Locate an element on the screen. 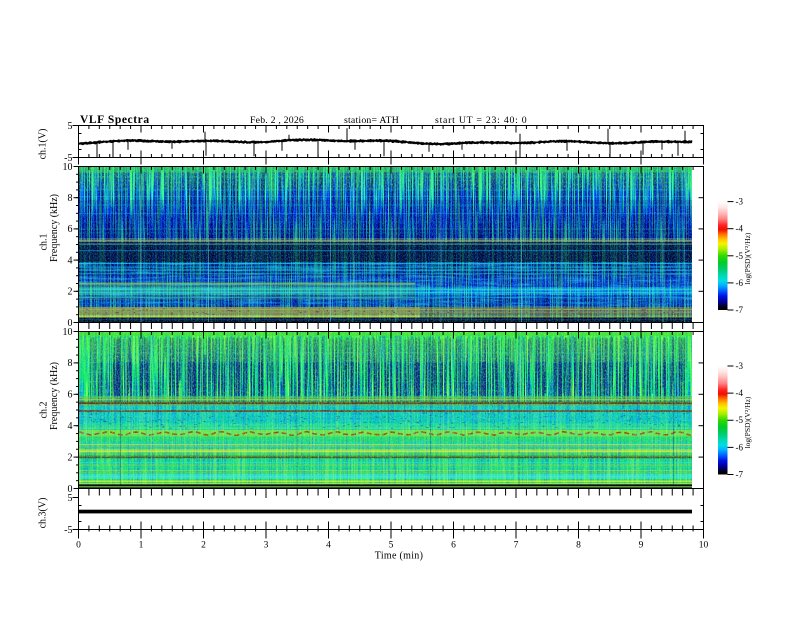  svg-text: 7 is located at coordinates (516, 546).